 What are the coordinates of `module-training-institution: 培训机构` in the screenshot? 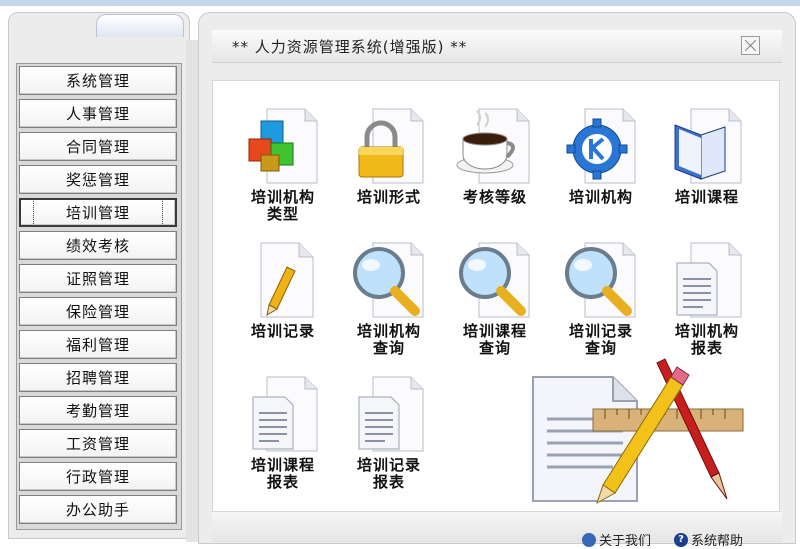 It's located at (601, 155).